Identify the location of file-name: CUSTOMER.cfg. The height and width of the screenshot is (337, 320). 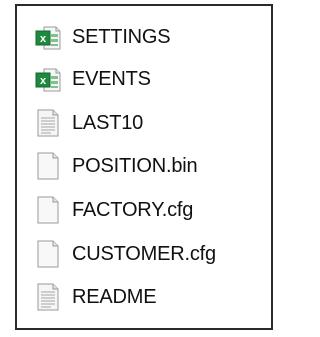
(144, 253).